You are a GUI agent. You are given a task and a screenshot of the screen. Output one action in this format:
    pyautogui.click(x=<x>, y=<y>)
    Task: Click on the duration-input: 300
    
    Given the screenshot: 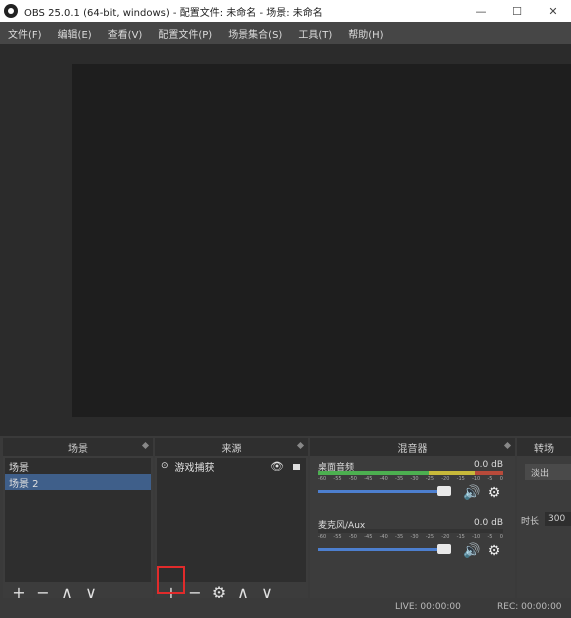 What is the action you would take?
    pyautogui.click(x=558, y=519)
    